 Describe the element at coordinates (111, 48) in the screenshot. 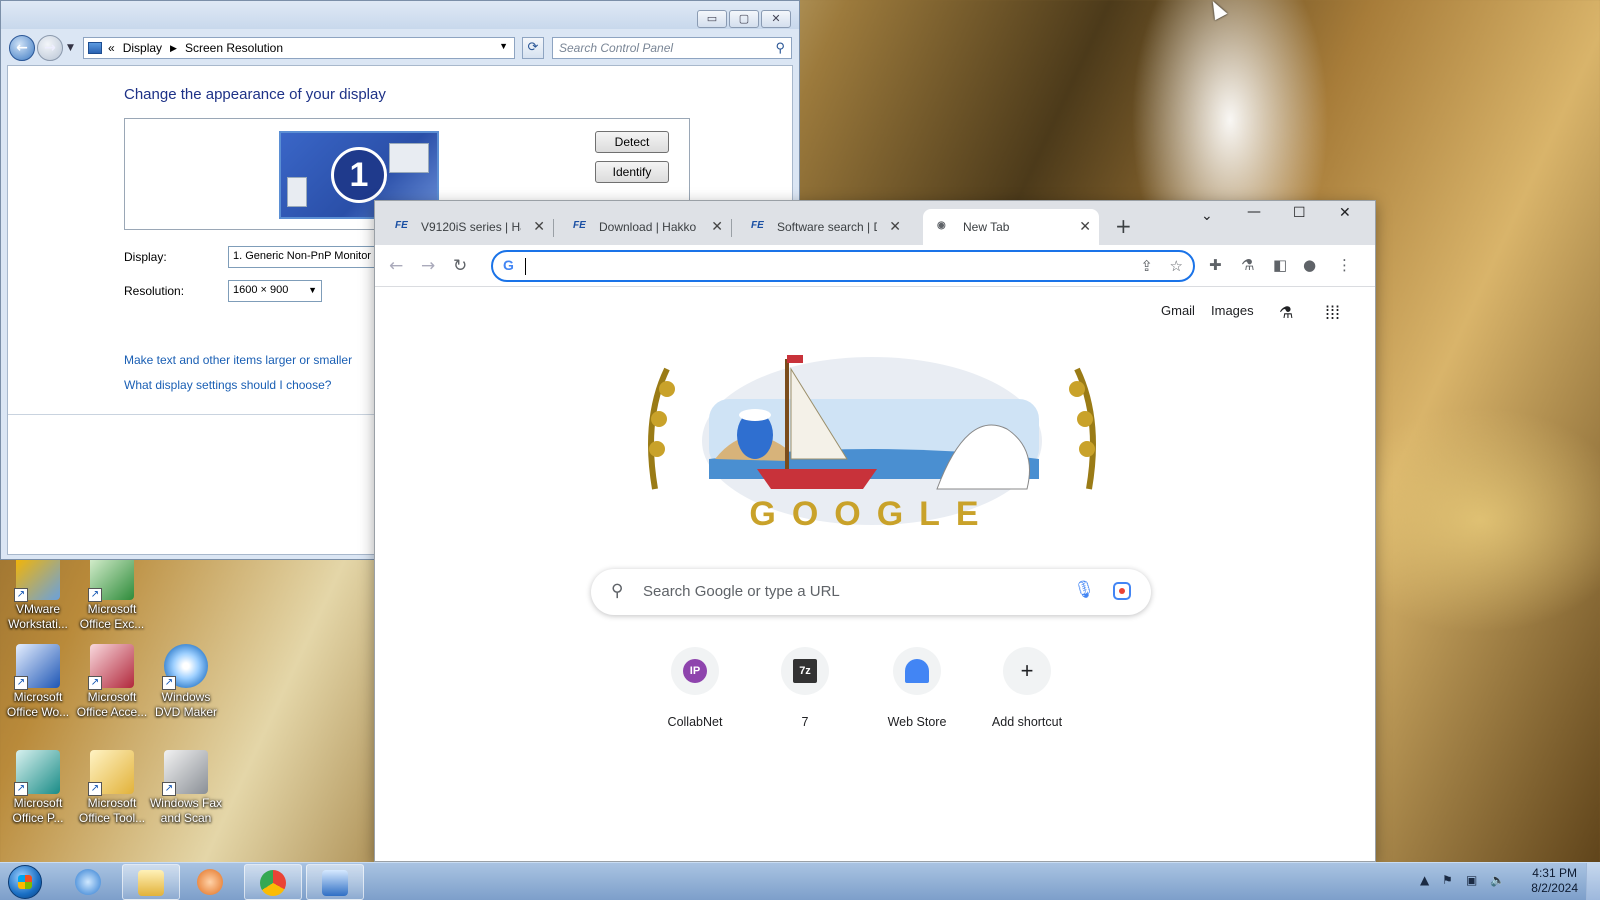

I see `overflow-icon: «` at that location.